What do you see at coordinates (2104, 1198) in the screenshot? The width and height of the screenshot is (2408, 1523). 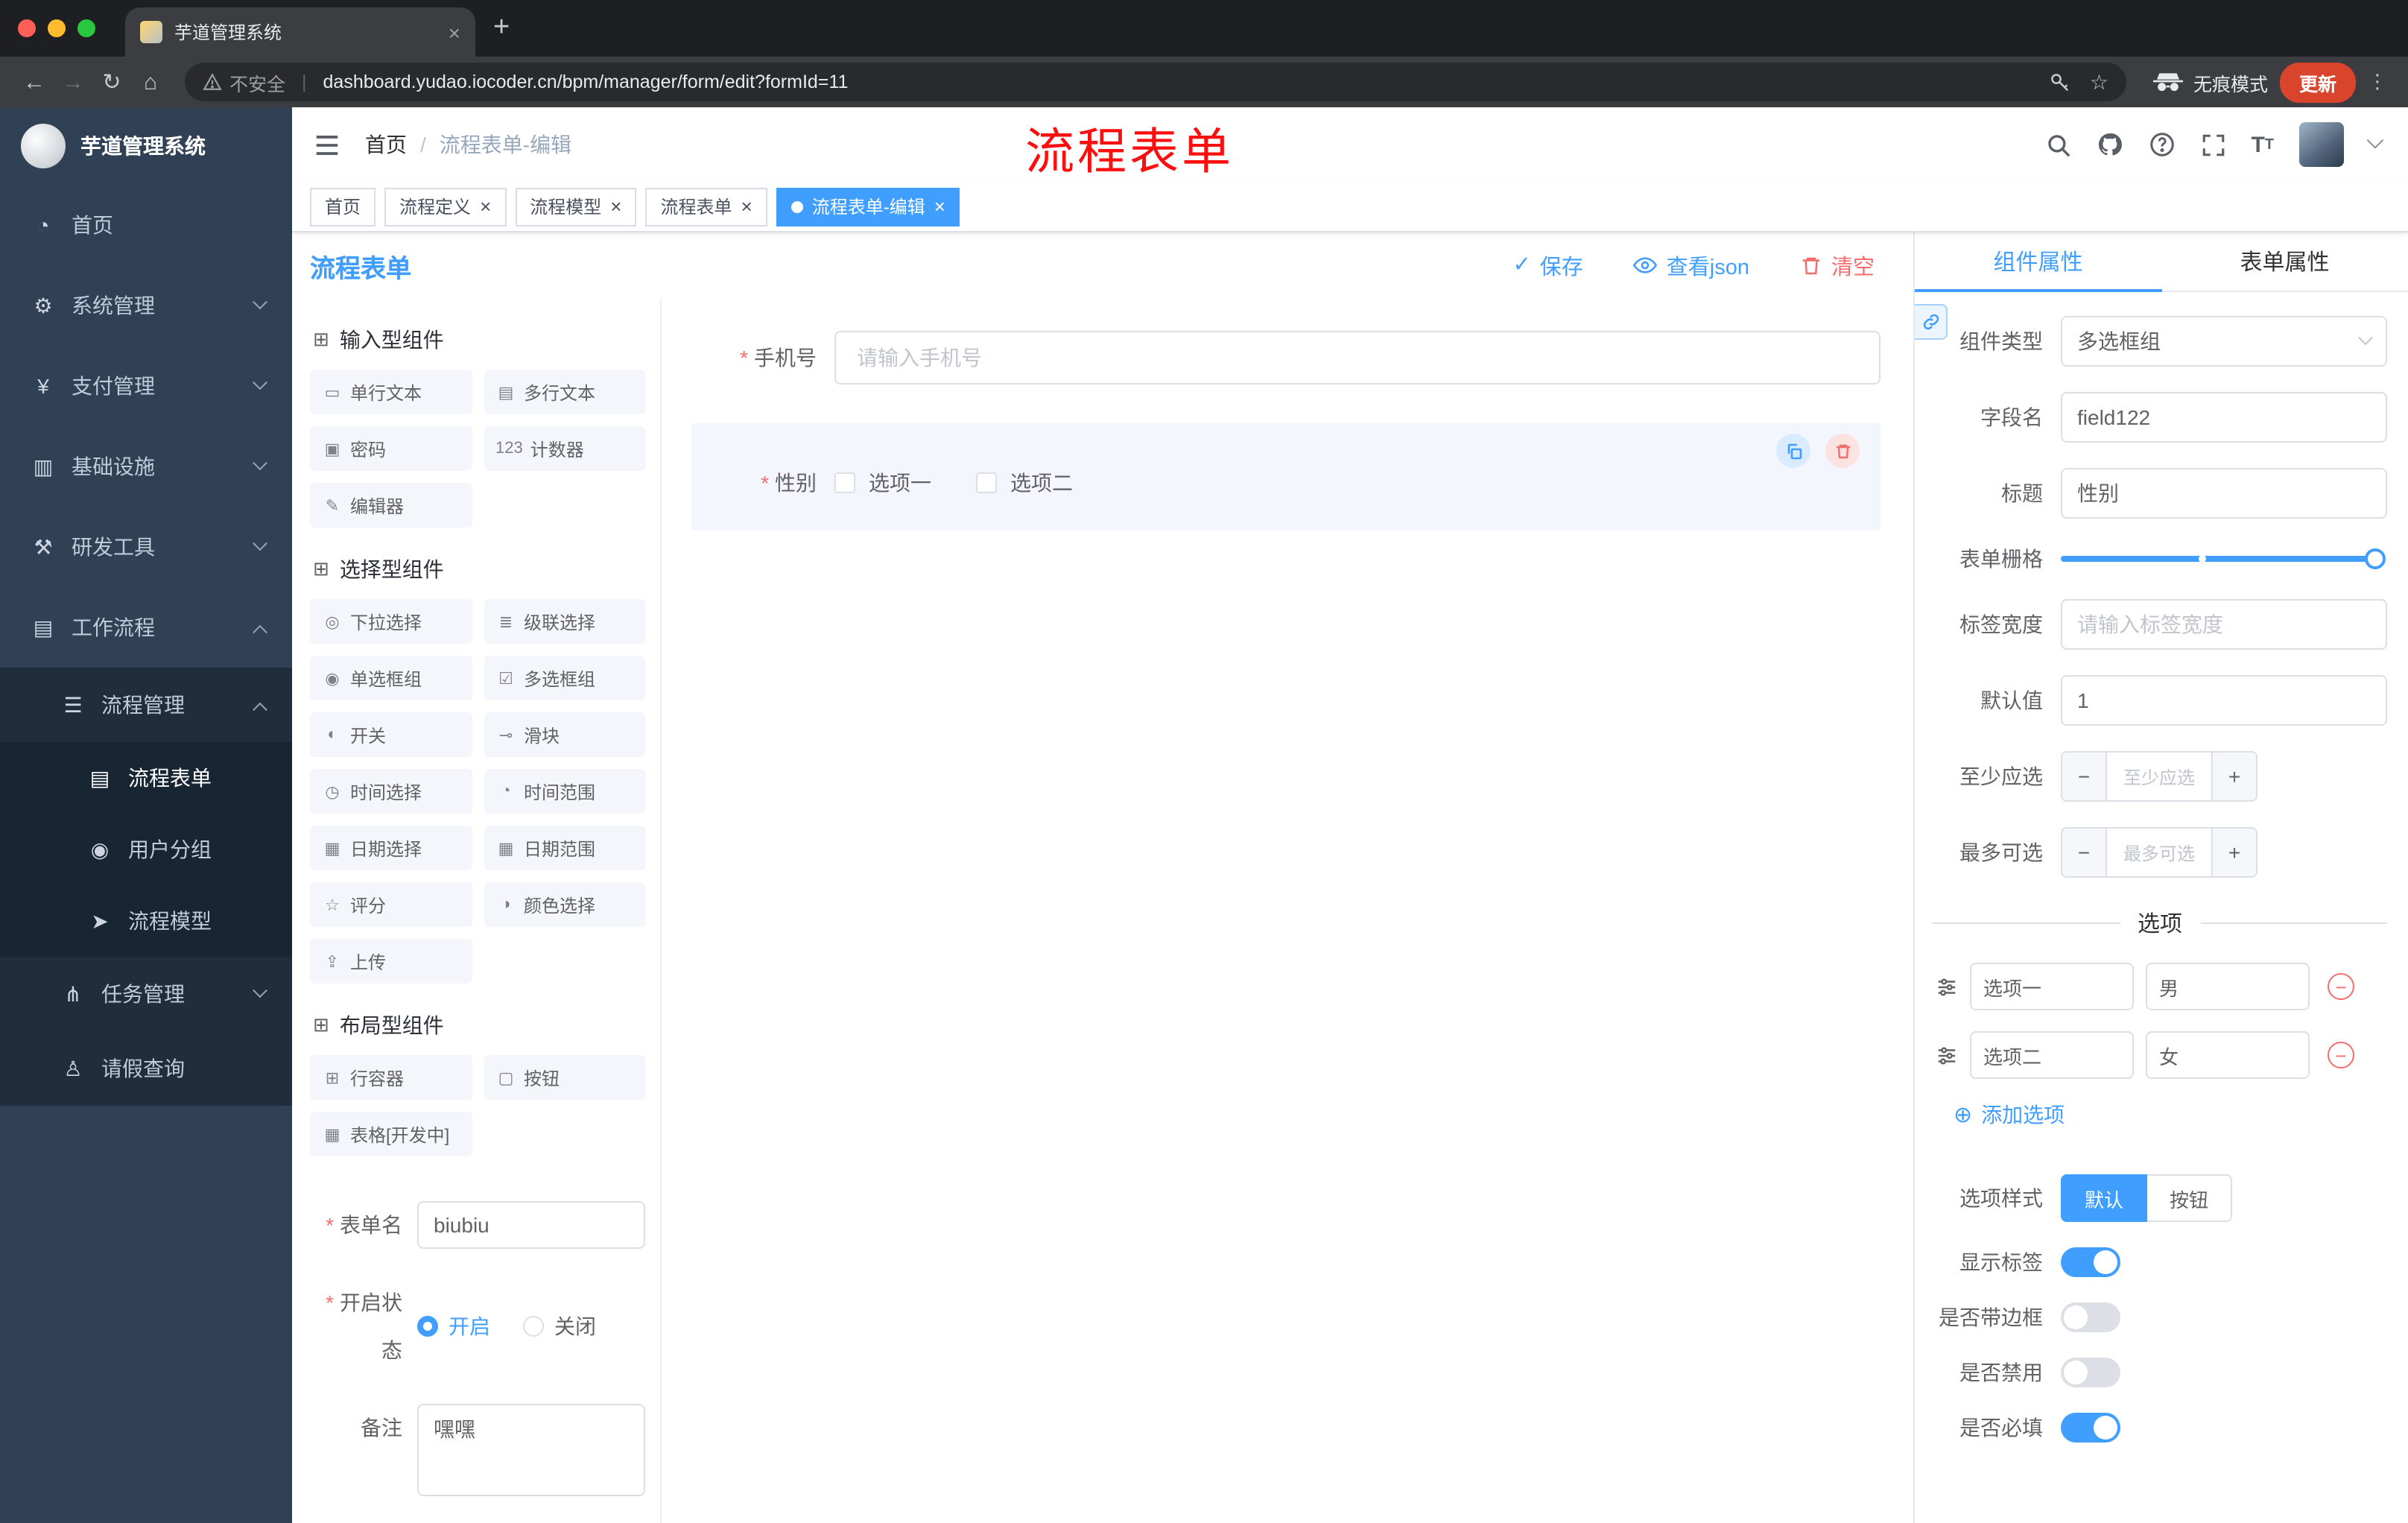 I see `option-style-default: 默认` at bounding box center [2104, 1198].